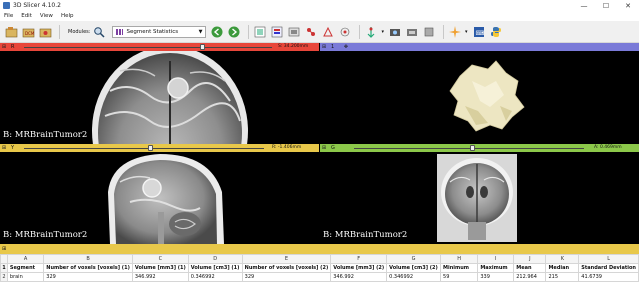  Describe the element at coordinates (479, 32) in the screenshot. I see `python-console-icon: ⌨` at that location.